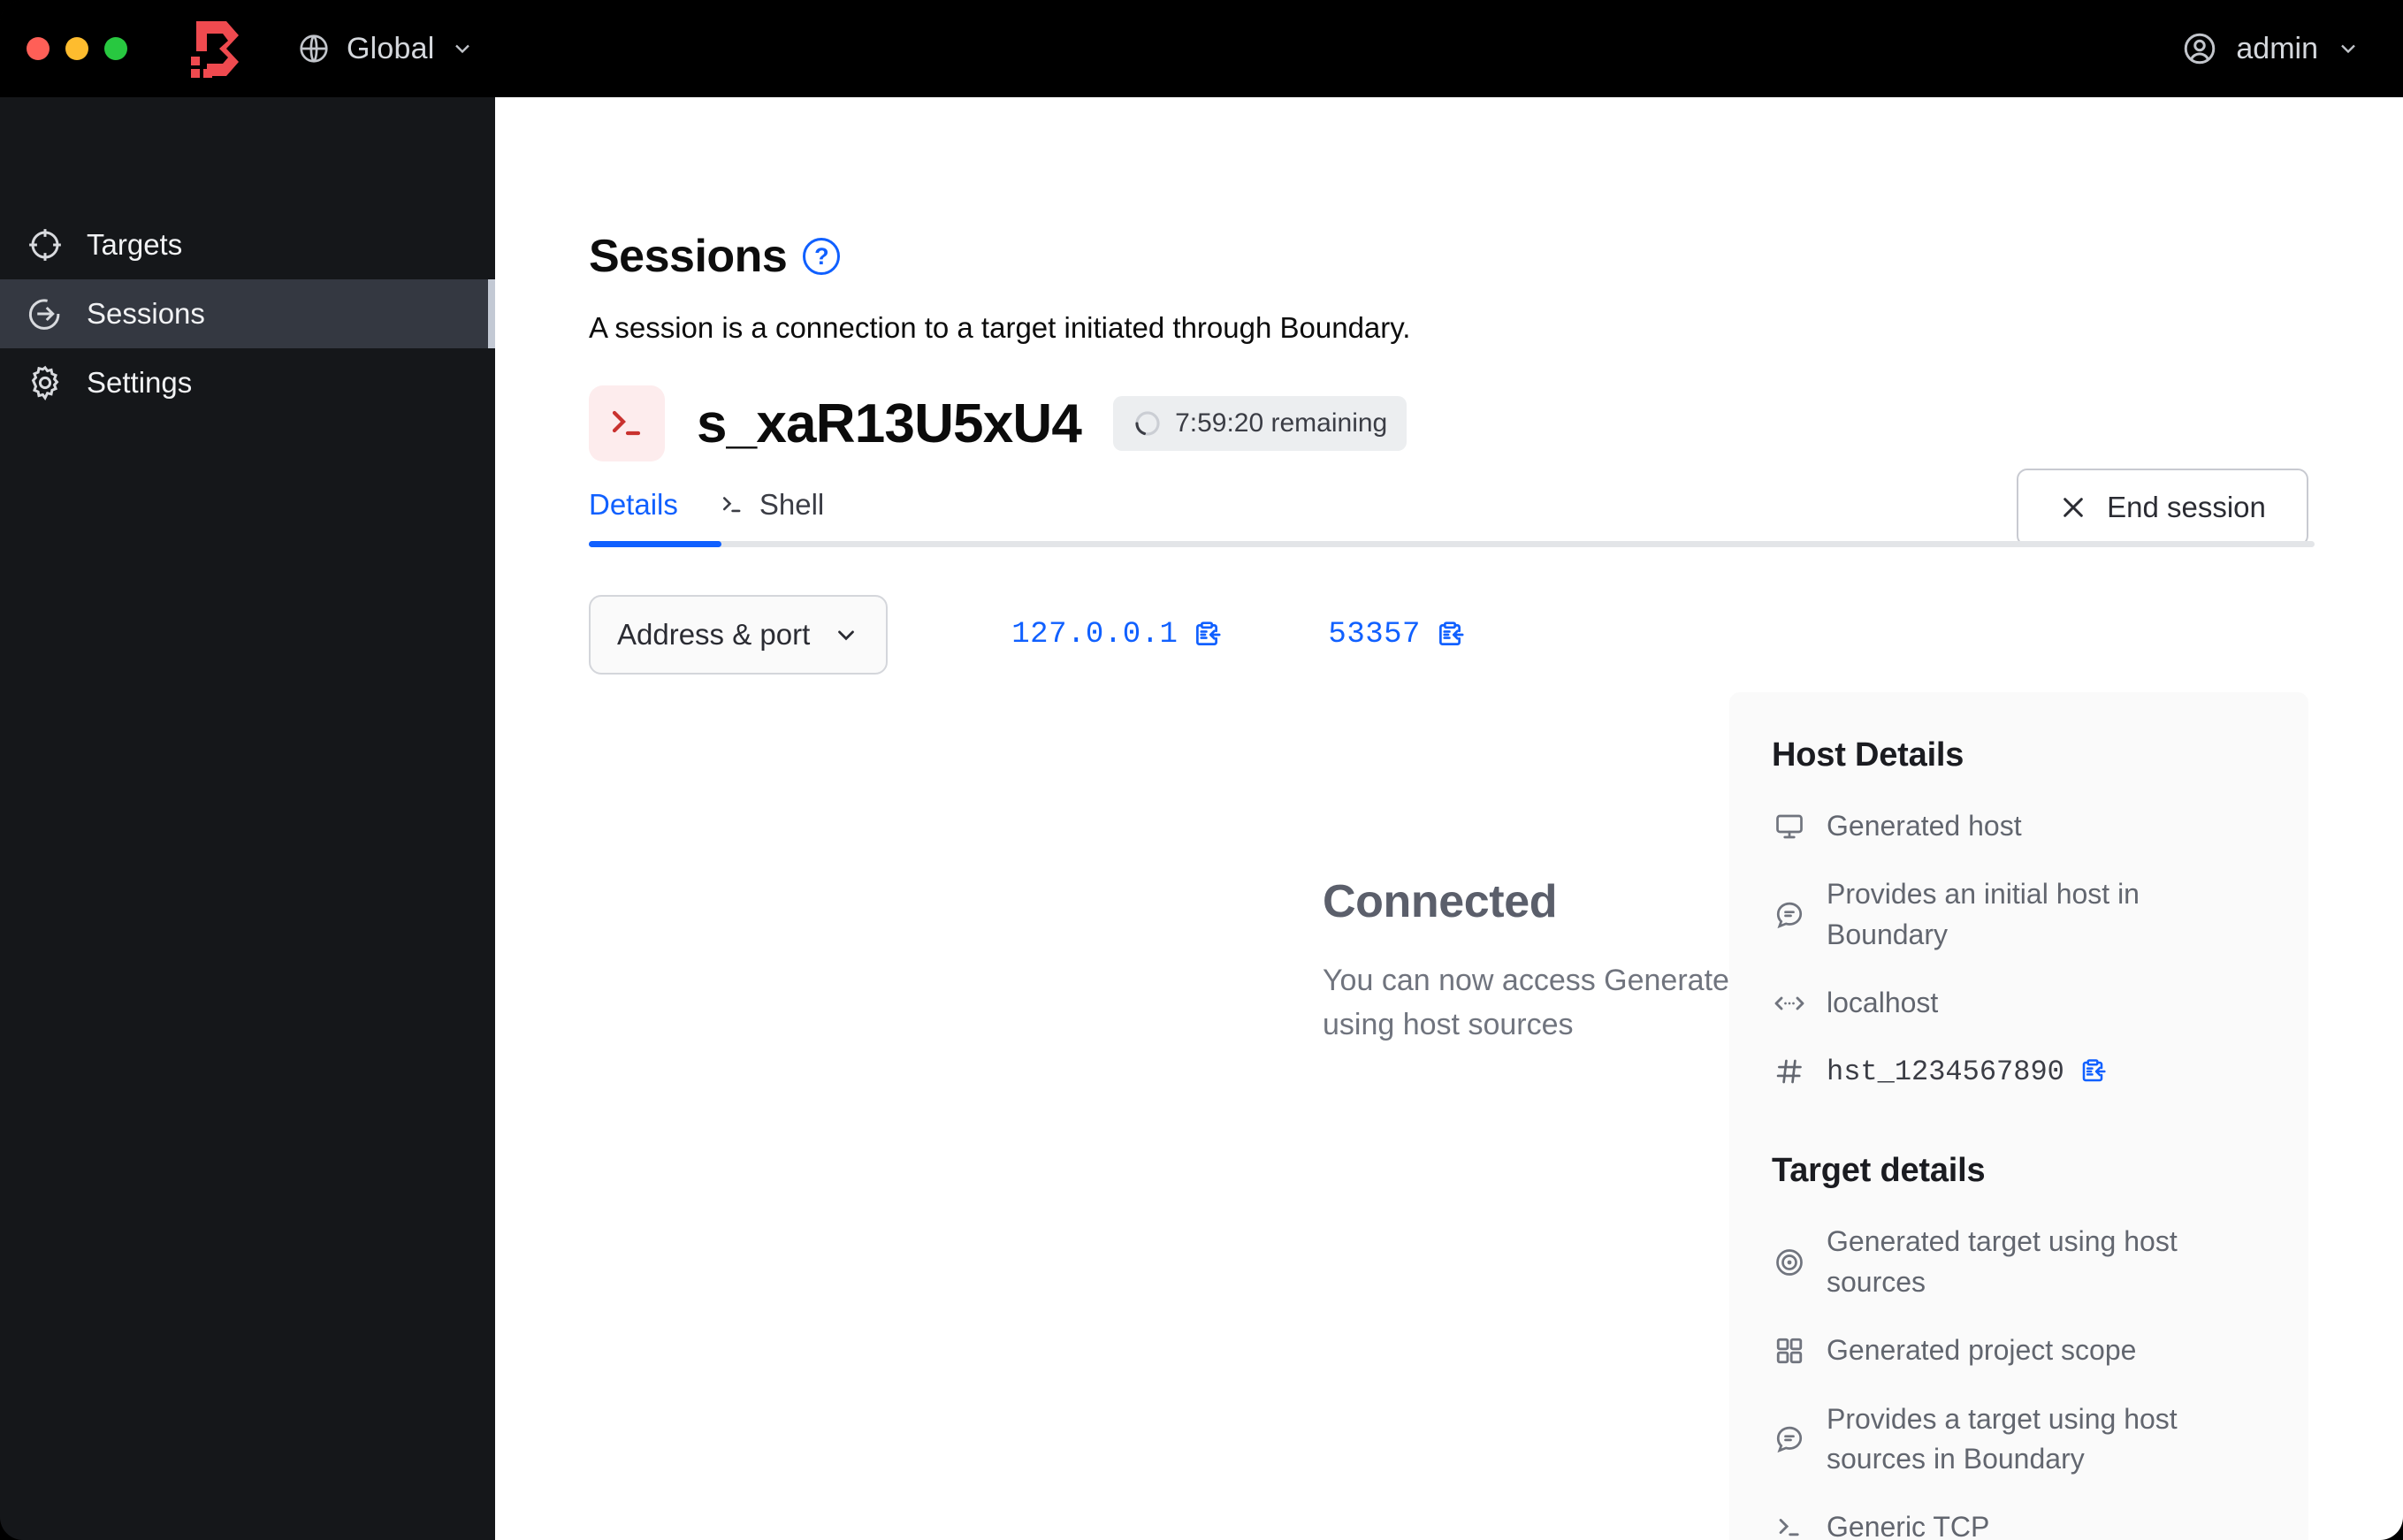 This screenshot has width=2403, height=1540. What do you see at coordinates (1879, 1171) in the screenshot?
I see `target-details-heading: Target details` at bounding box center [1879, 1171].